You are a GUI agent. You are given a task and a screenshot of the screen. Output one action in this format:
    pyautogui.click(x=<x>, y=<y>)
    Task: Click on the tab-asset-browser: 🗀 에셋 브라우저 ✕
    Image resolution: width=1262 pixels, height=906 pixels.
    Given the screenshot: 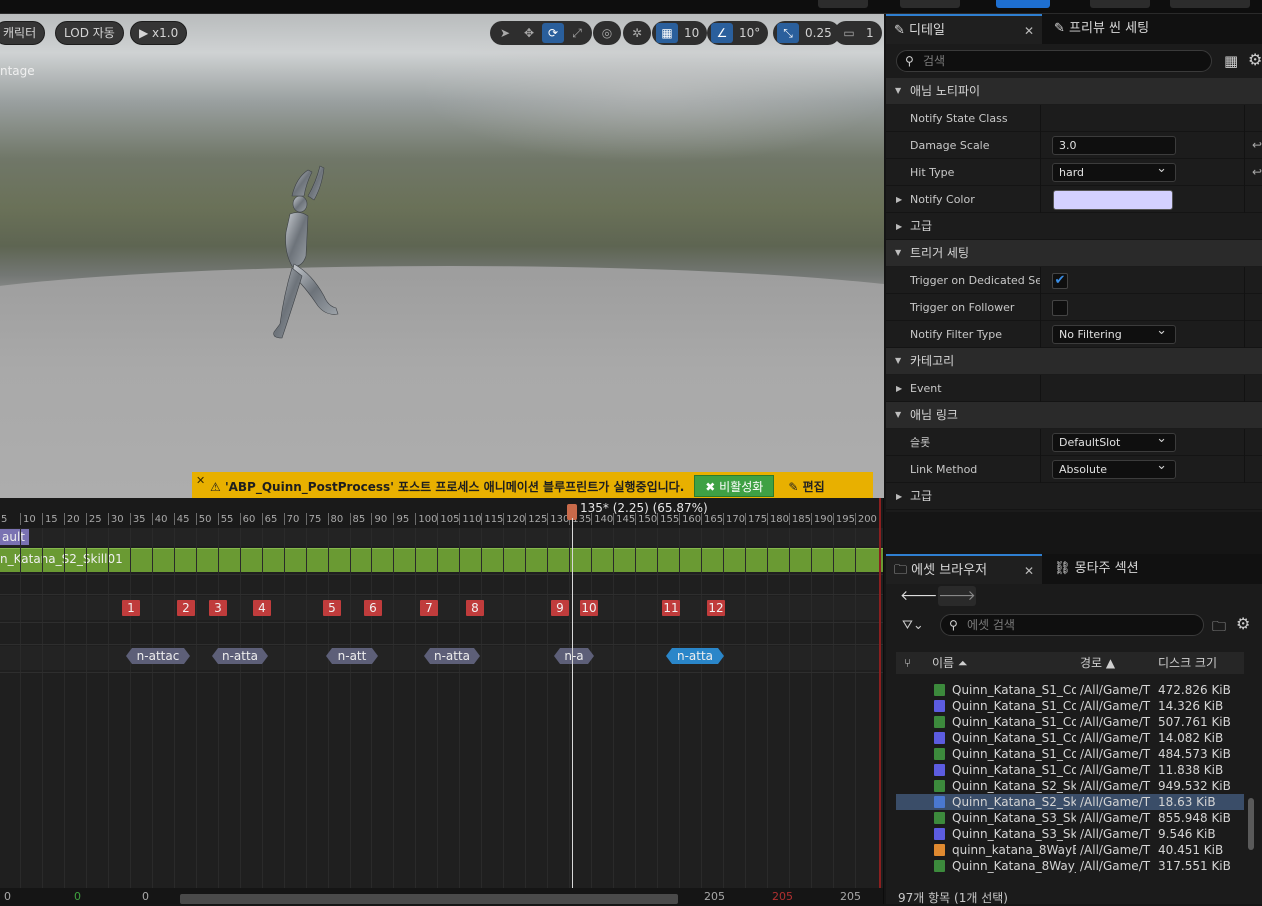 What is the action you would take?
    pyautogui.click(x=964, y=569)
    